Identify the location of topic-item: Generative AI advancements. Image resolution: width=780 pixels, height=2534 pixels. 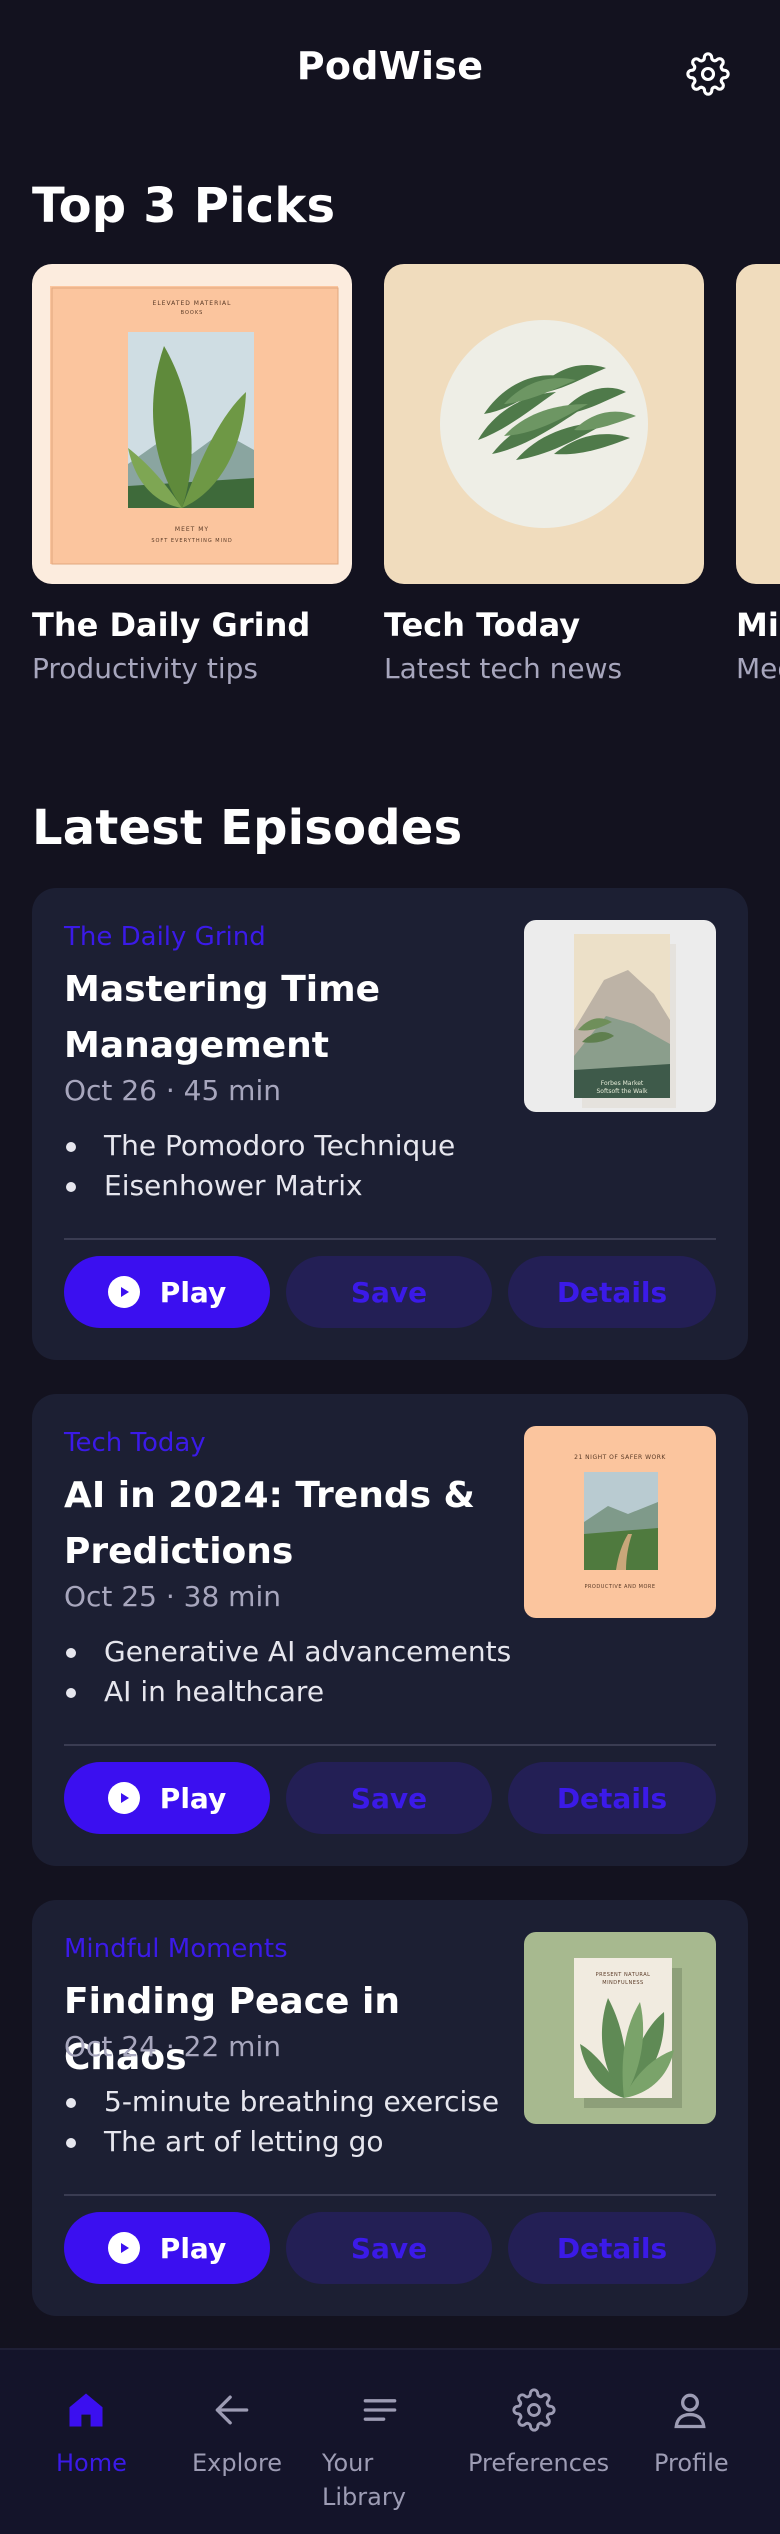
(287, 1652).